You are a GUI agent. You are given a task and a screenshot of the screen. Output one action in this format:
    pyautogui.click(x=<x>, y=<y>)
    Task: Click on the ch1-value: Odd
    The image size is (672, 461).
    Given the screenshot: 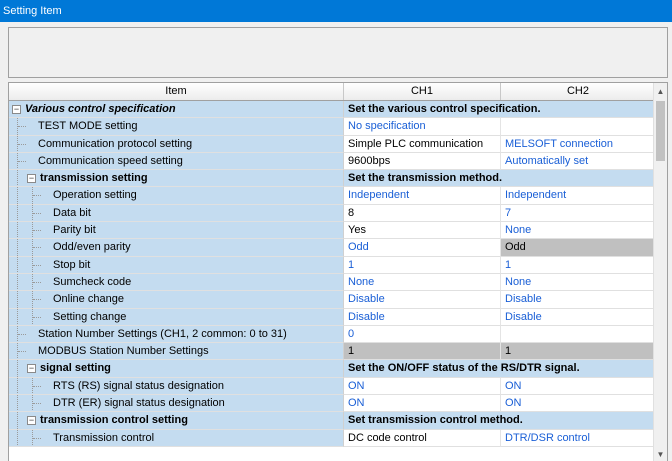 What is the action you would take?
    pyautogui.click(x=422, y=248)
    